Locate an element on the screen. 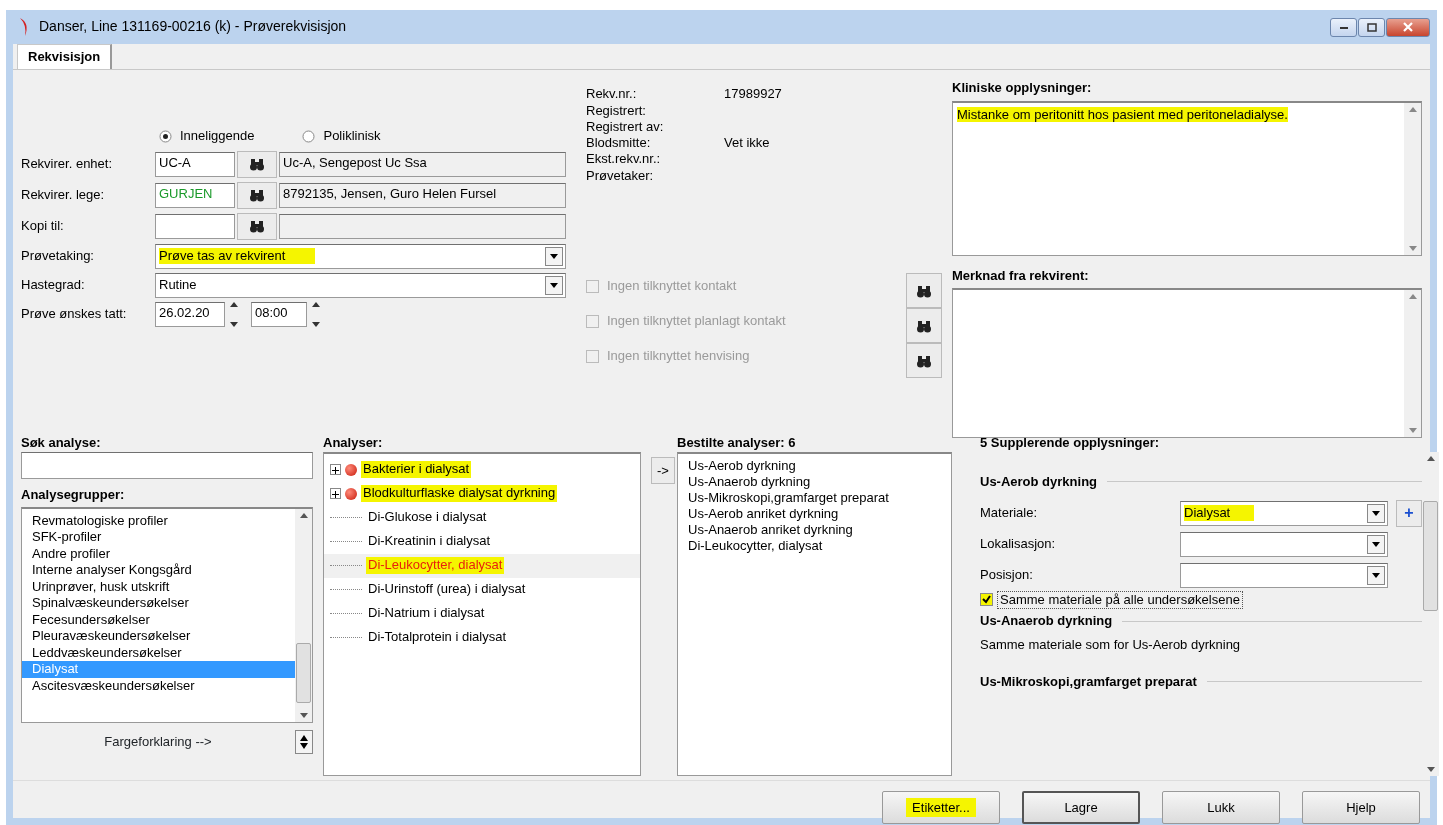 The height and width of the screenshot is (825, 1443). tree-item: Di-Urinstoff (urea) i dialysat is located at coordinates (447, 589).